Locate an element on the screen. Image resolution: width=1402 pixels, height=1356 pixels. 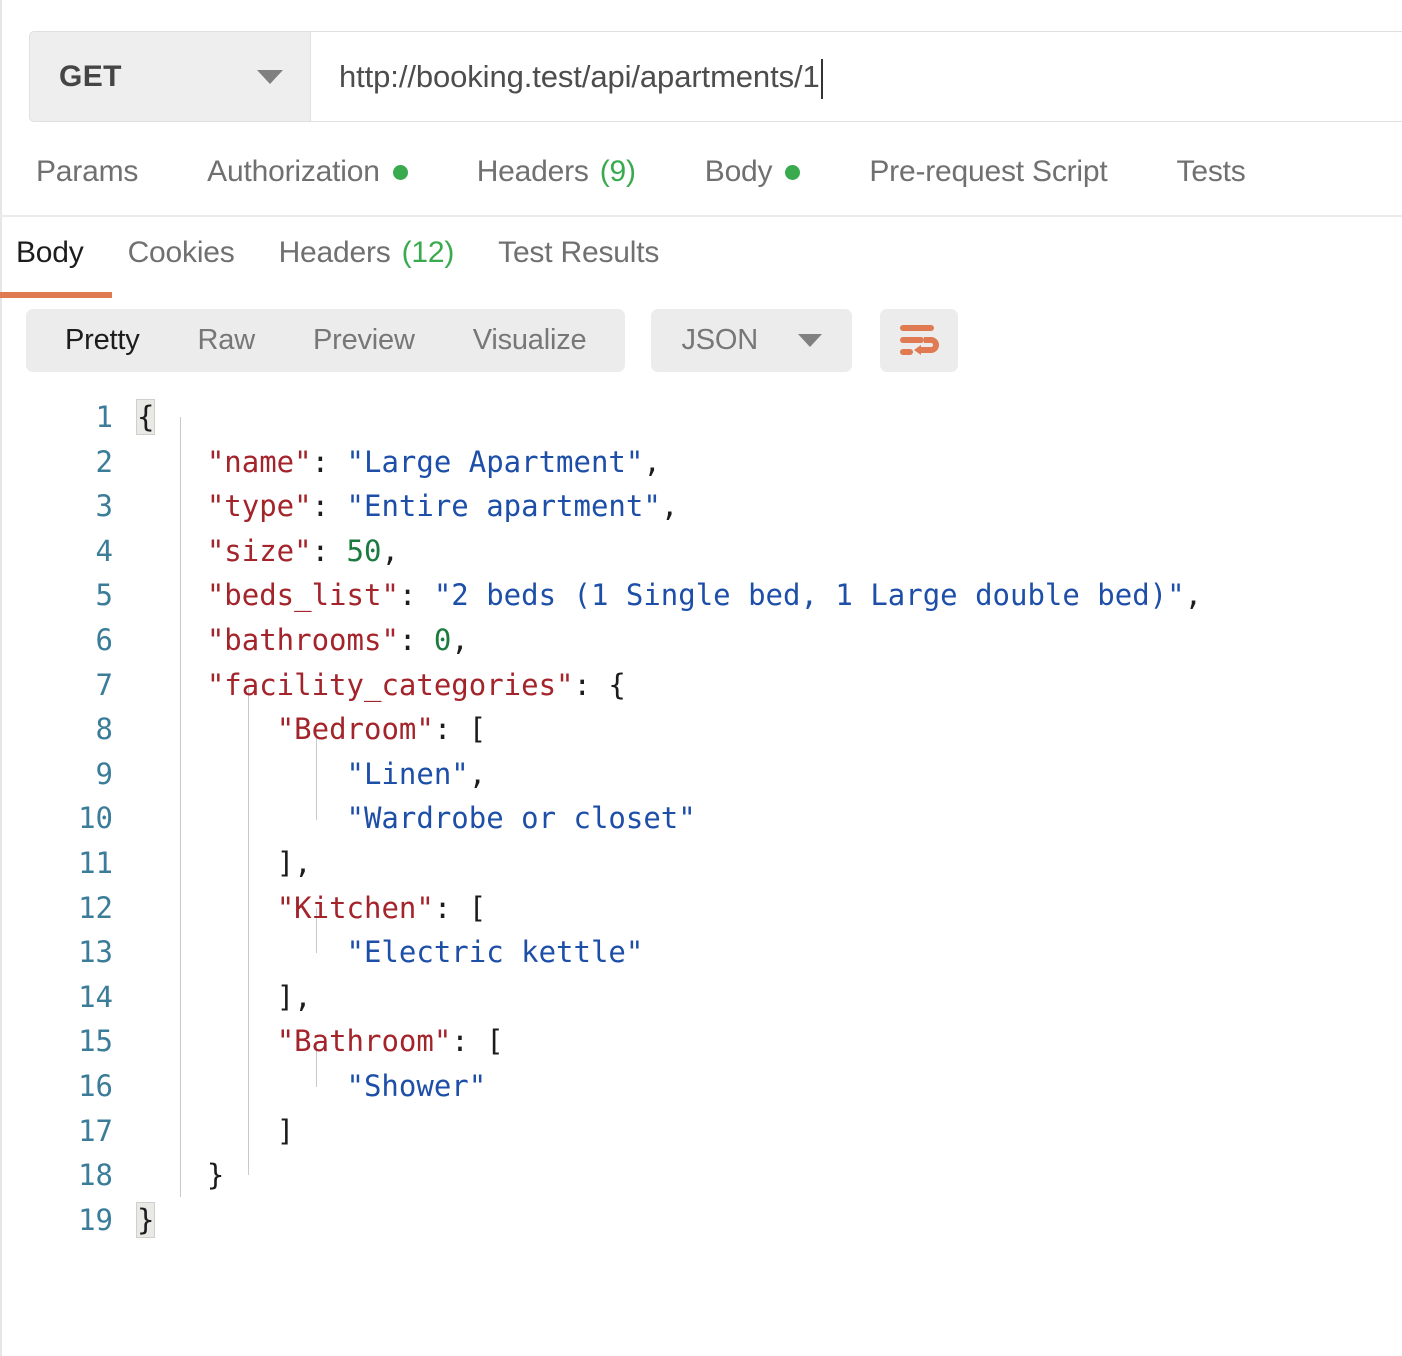
tab-body: Body is located at coordinates (753, 172).